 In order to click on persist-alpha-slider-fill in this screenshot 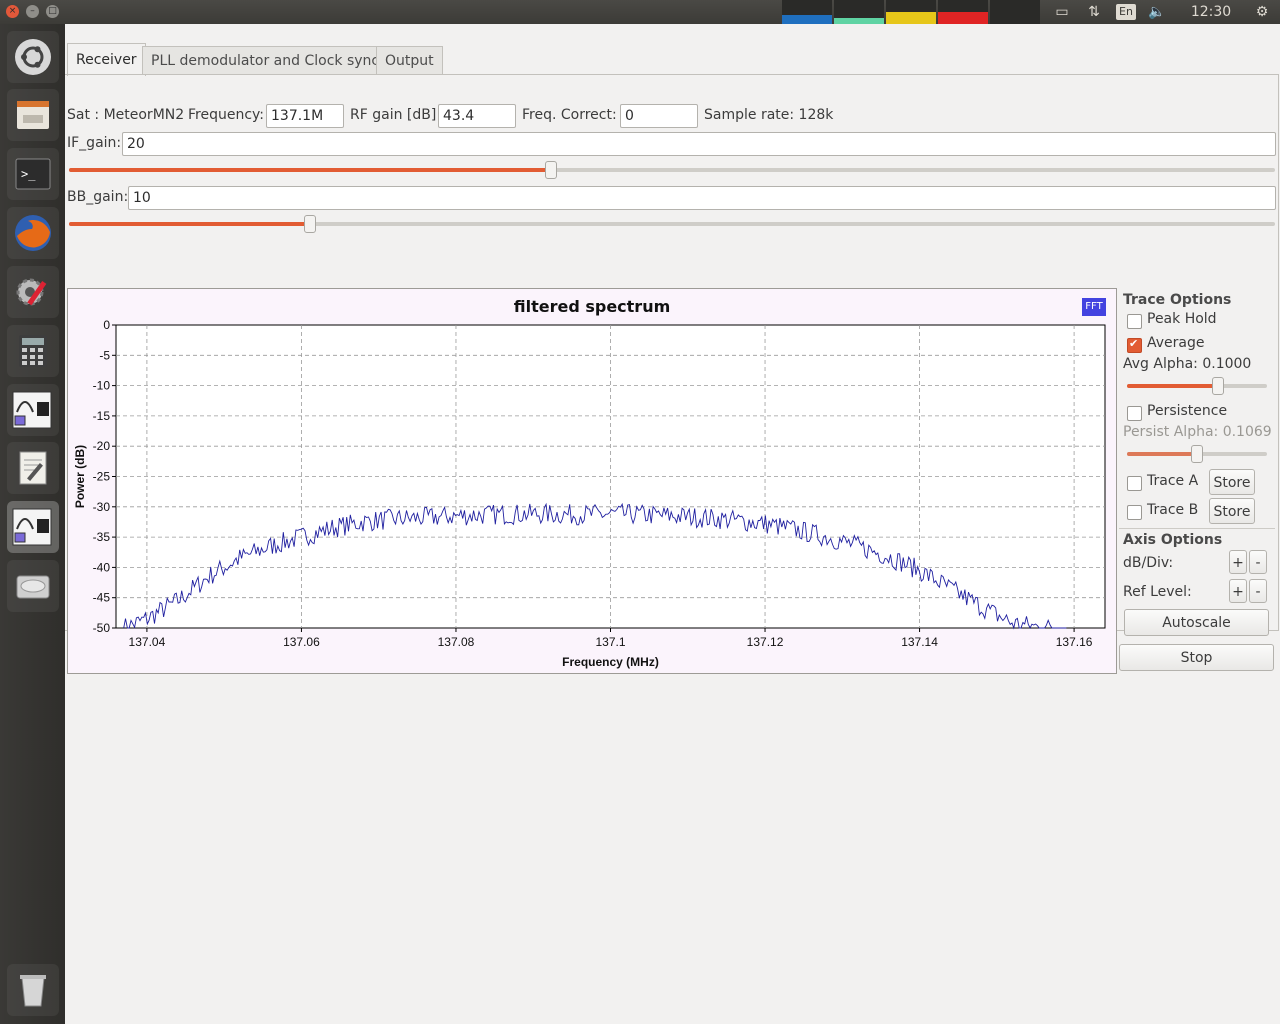, I will do `click(1162, 454)`.